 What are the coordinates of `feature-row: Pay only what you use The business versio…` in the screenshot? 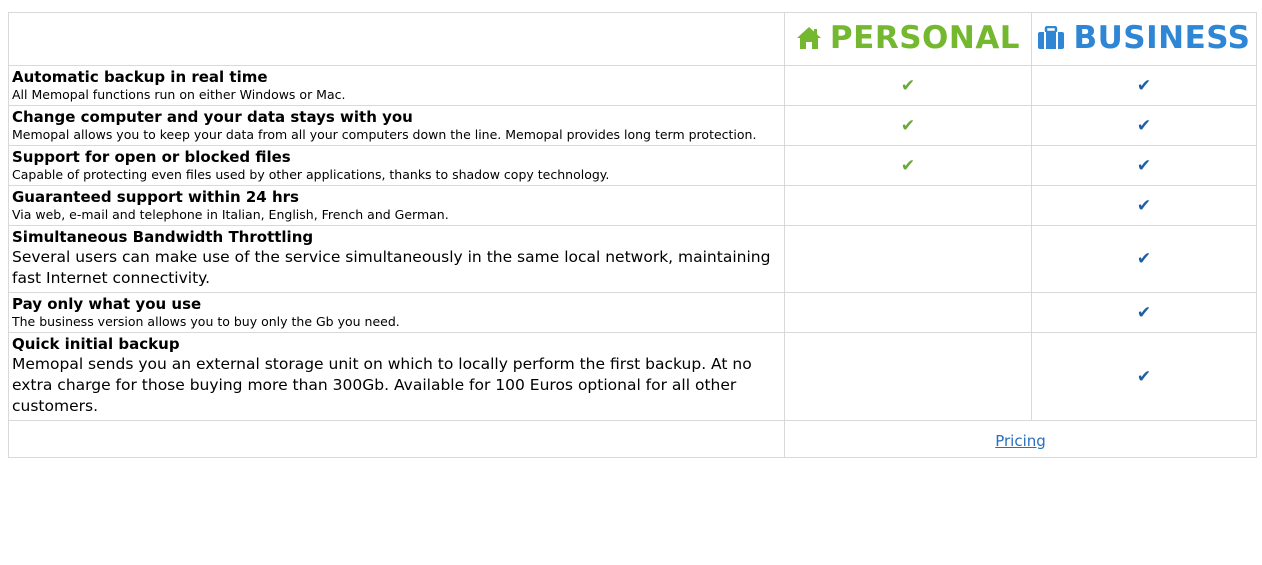 It's located at (632, 312).